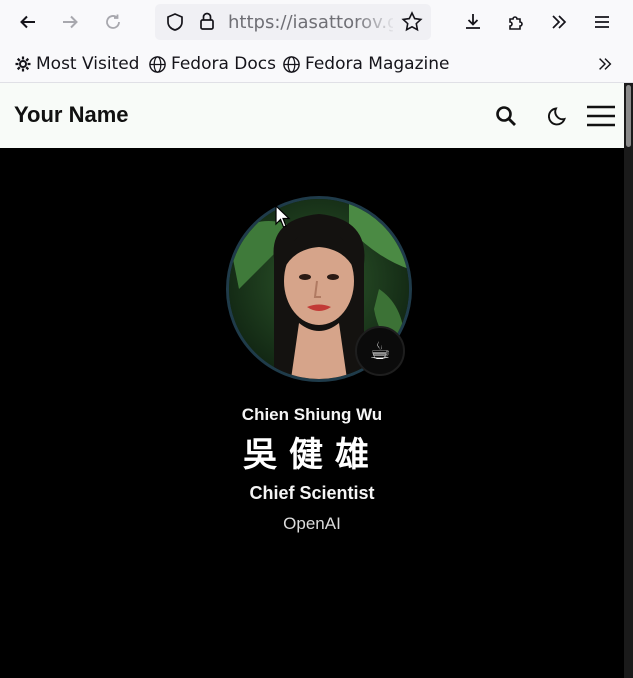 This screenshot has height=678, width=633. Describe the element at coordinates (312, 414) in the screenshot. I see `profile-name: Chien Shiung Wu` at that location.